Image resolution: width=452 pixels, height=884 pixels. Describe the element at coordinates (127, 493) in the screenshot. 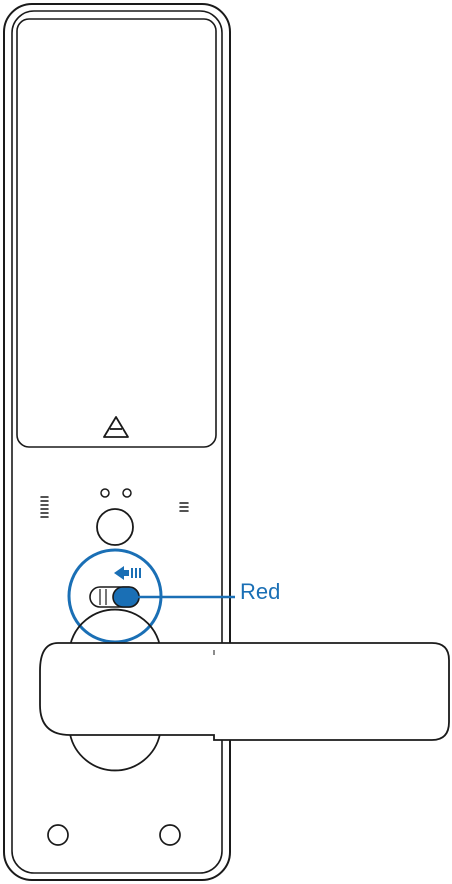

I see `indicator-light-right` at that location.